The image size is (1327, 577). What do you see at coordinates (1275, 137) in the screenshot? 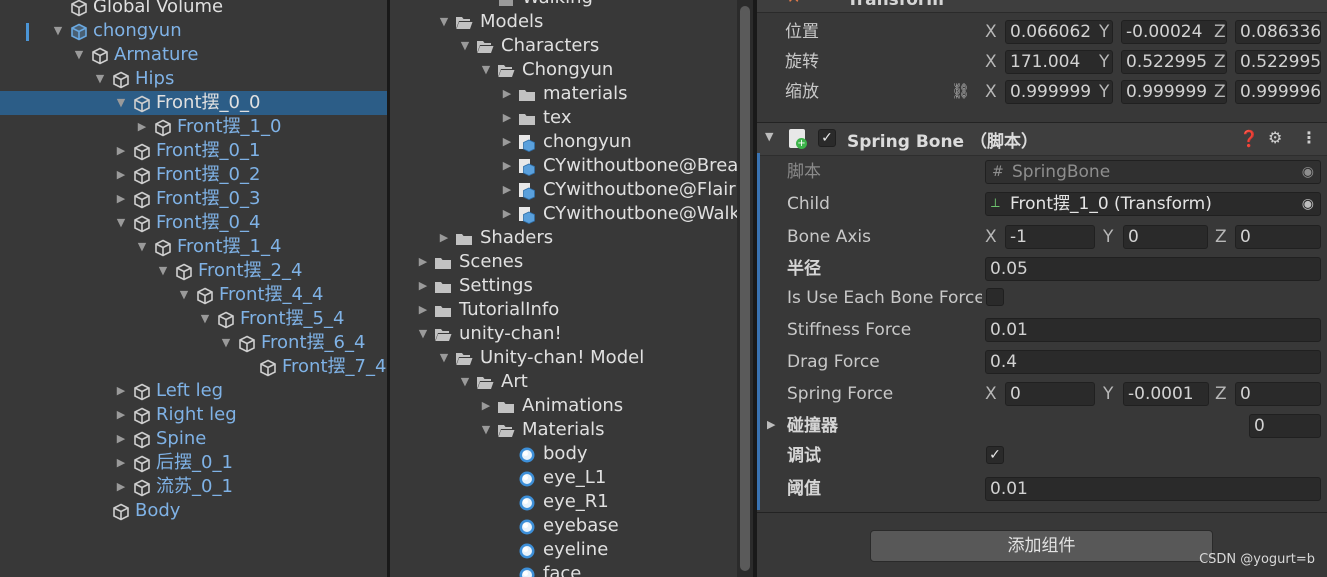
I see `presets-icon: ⚙` at bounding box center [1275, 137].